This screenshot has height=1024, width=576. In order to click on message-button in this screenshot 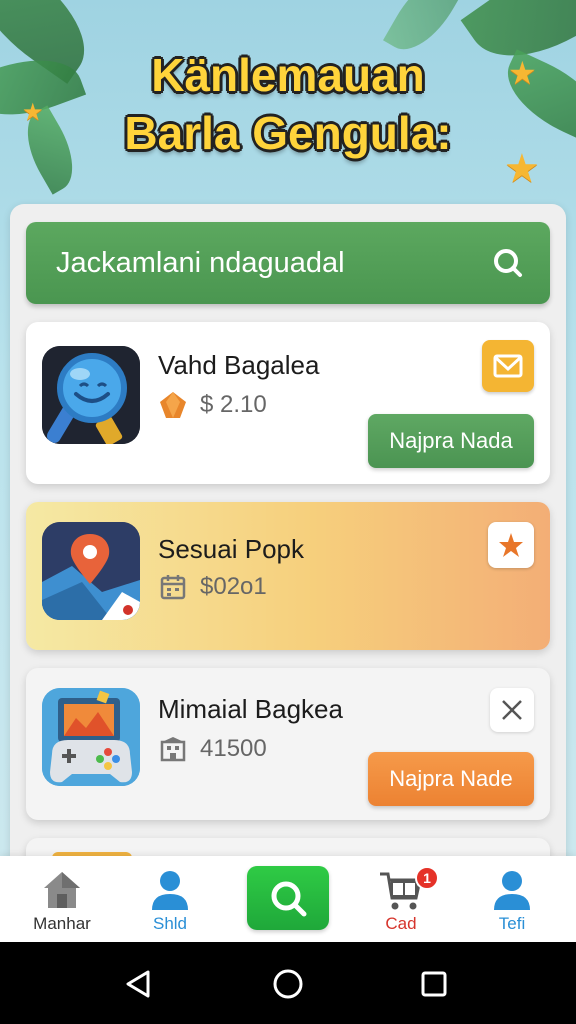, I will do `click(508, 366)`.